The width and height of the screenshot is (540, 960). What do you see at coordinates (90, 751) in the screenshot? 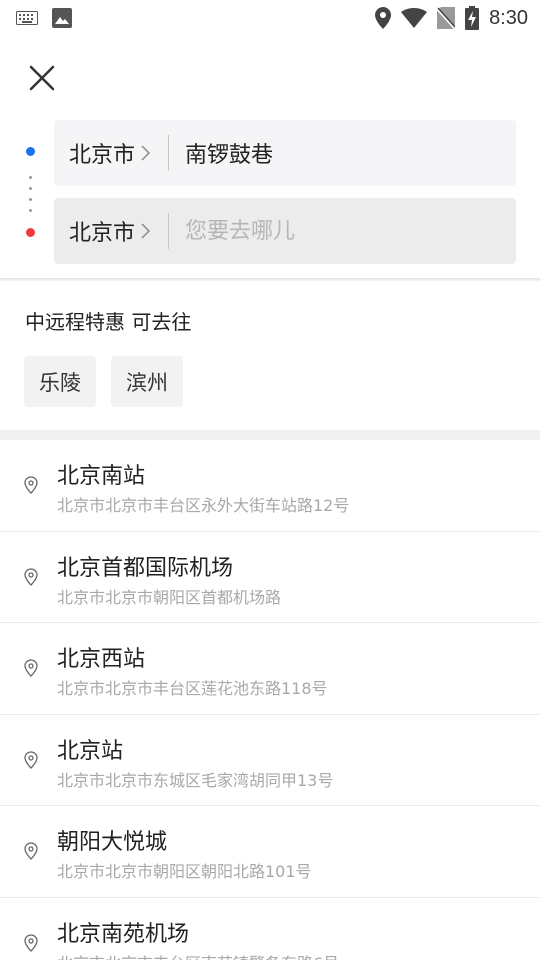
I see `item-name: 北京站` at bounding box center [90, 751].